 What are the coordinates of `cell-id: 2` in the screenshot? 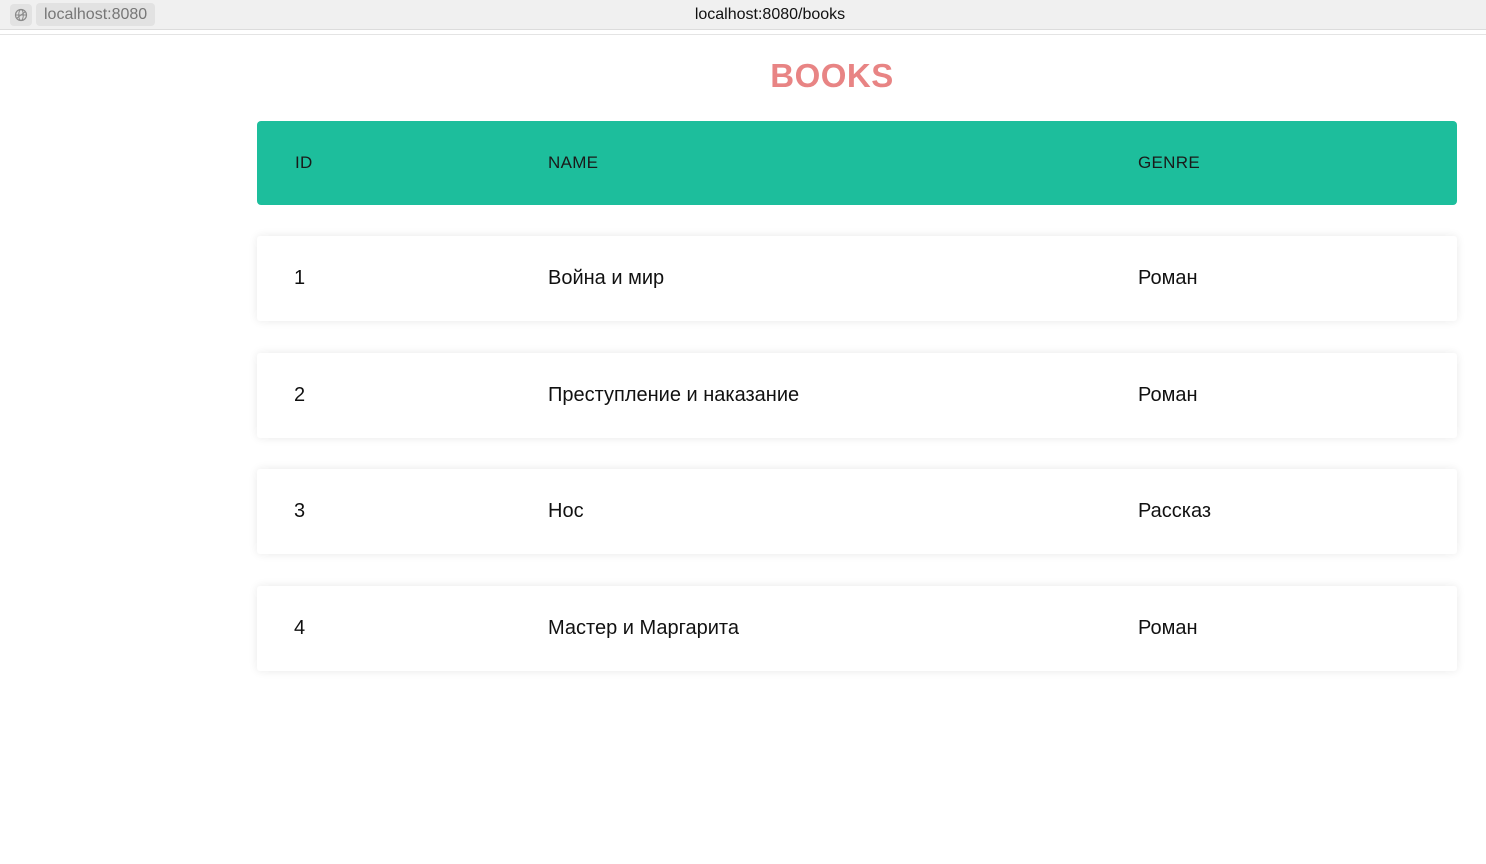 It's located at (300, 395).